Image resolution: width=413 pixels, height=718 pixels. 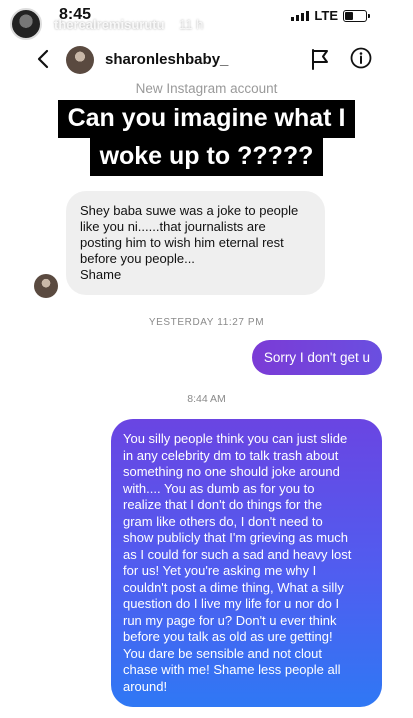 What do you see at coordinates (191, 24) in the screenshot?
I see `story-age: 11 h` at bounding box center [191, 24].